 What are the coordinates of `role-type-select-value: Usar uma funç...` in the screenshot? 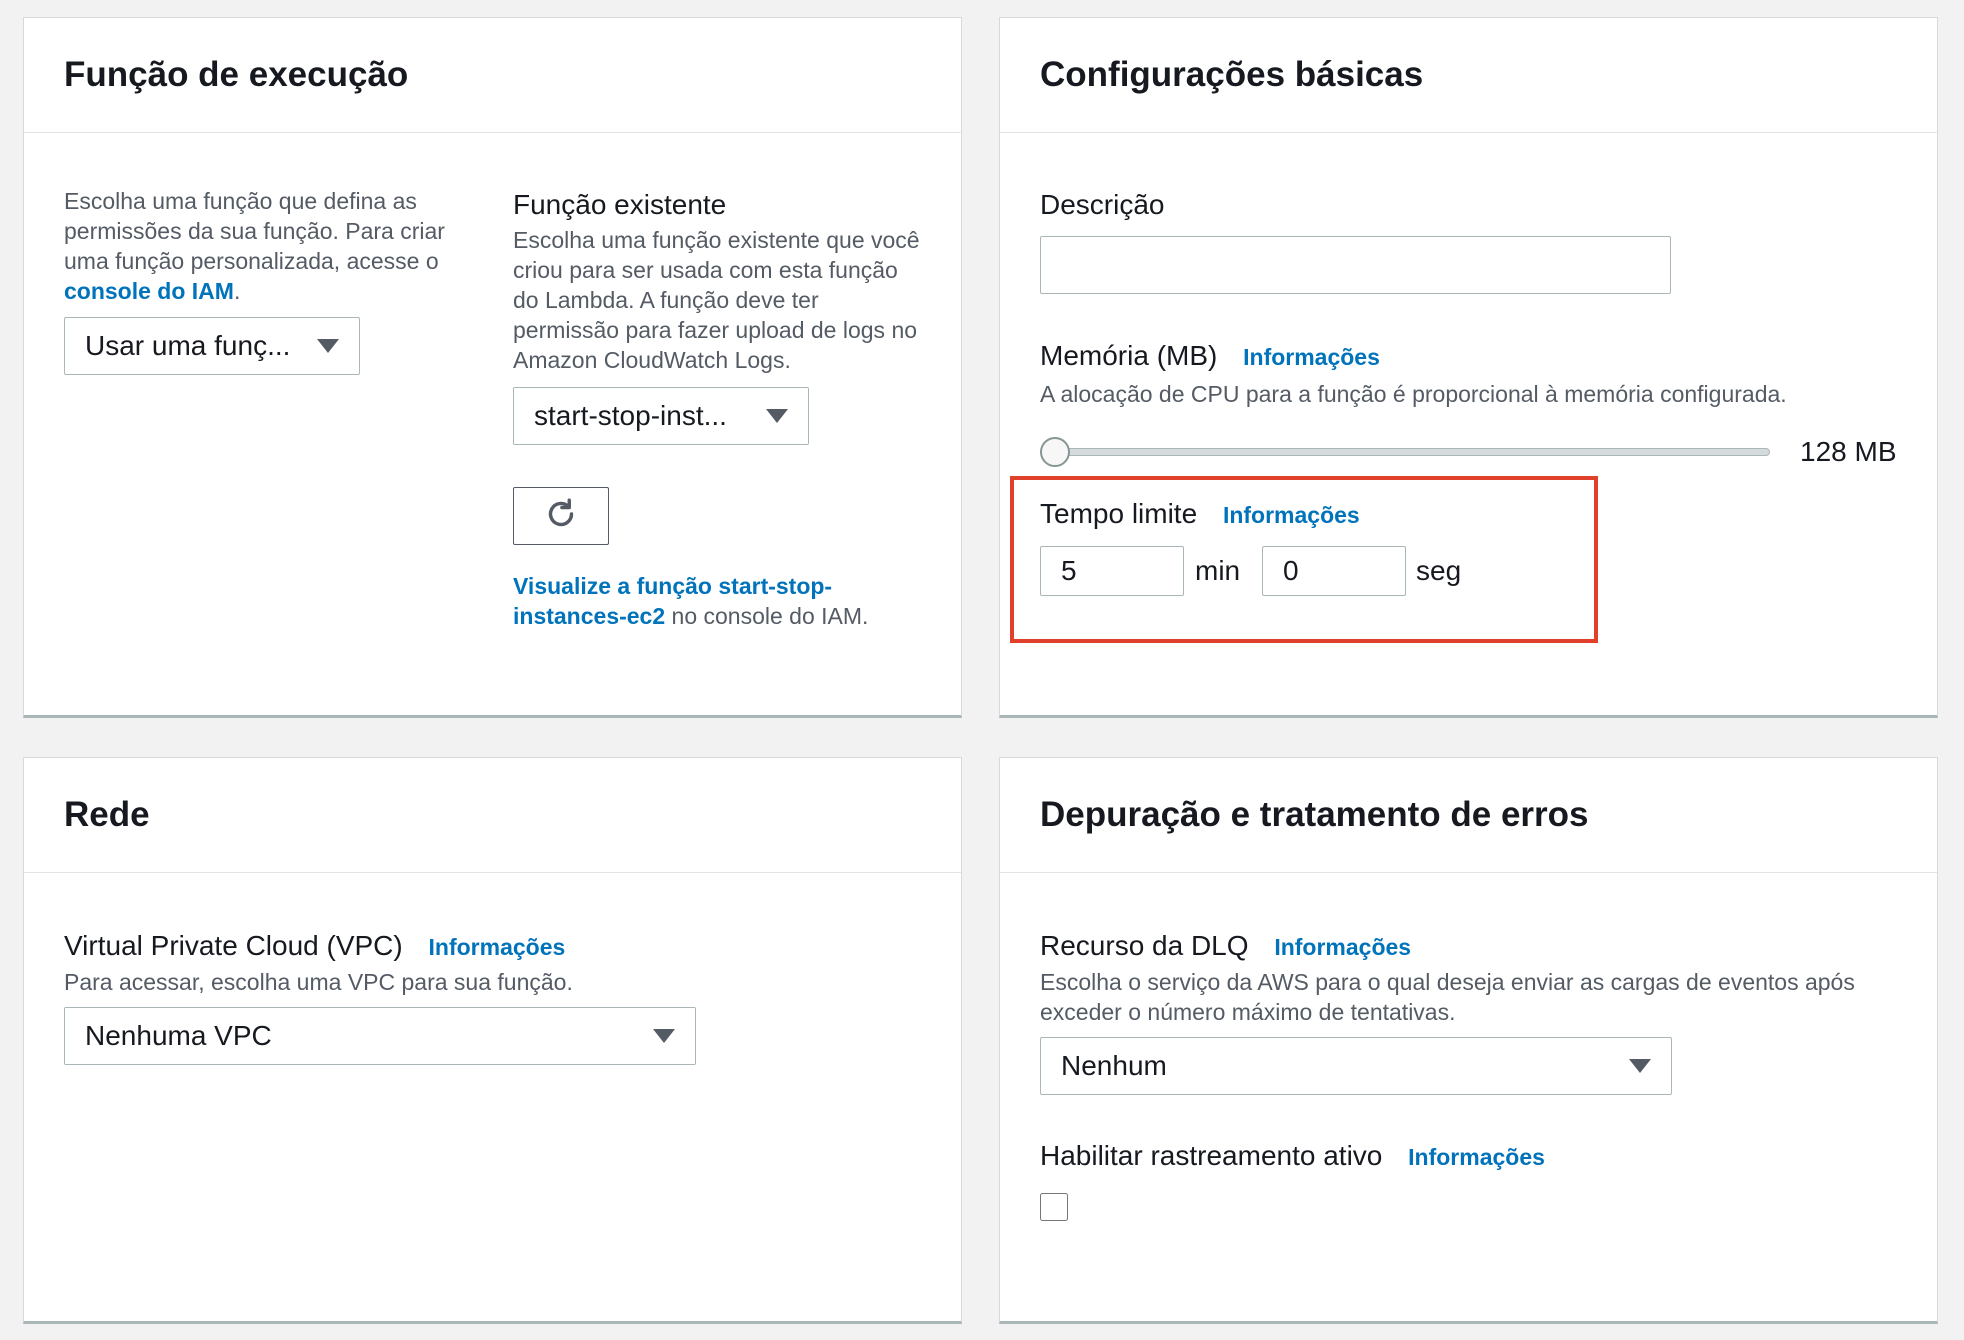 It's located at (188, 345).